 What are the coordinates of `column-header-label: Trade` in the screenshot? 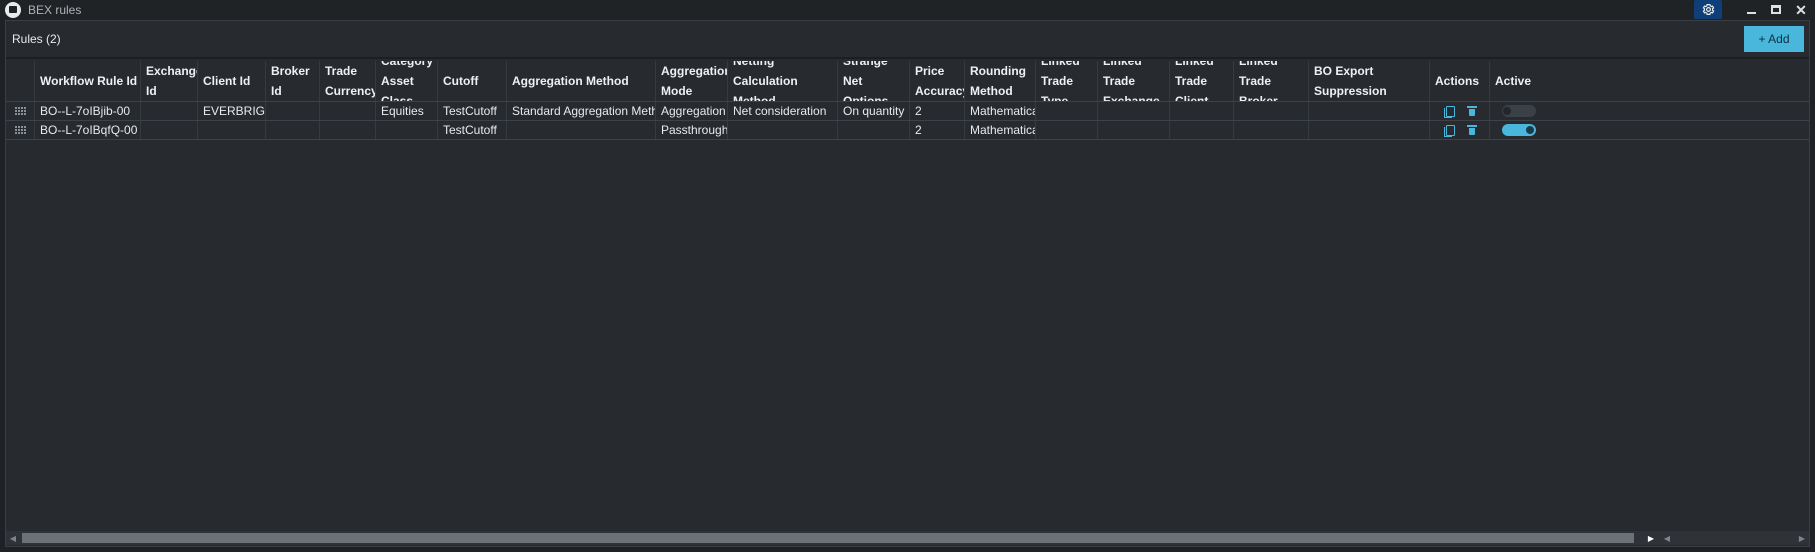 It's located at (341, 71).